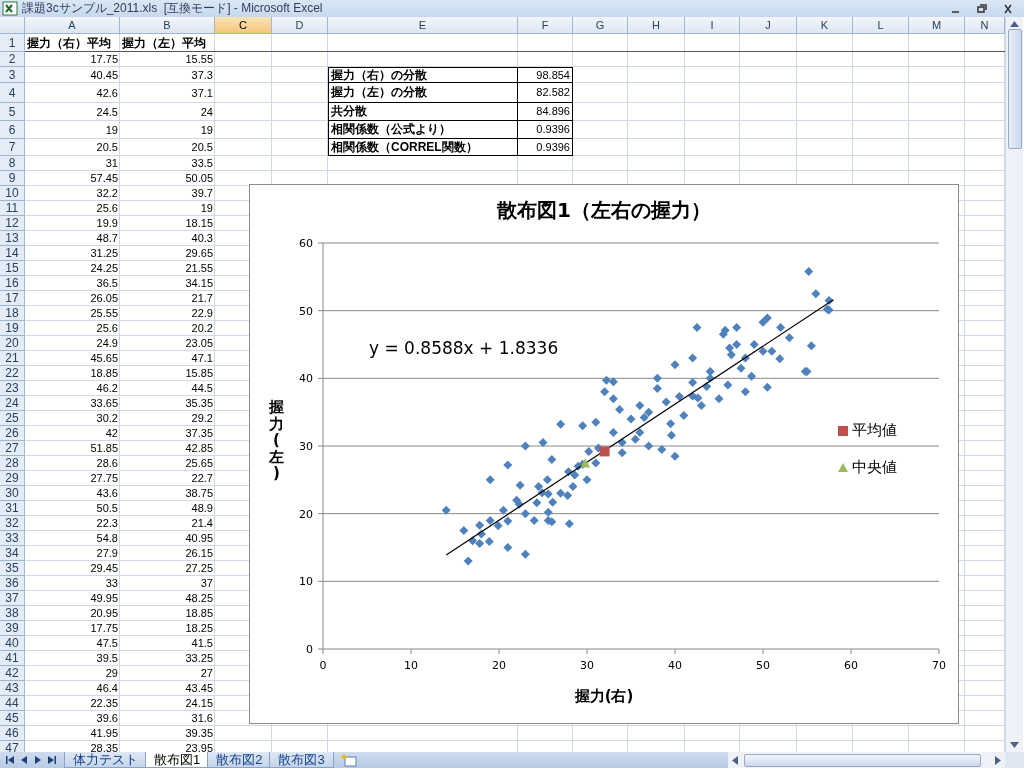 Image resolution: width=1024 pixels, height=768 pixels. What do you see at coordinates (104, 746) in the screenshot?
I see `table-cell-text: 28.35` at bounding box center [104, 746].